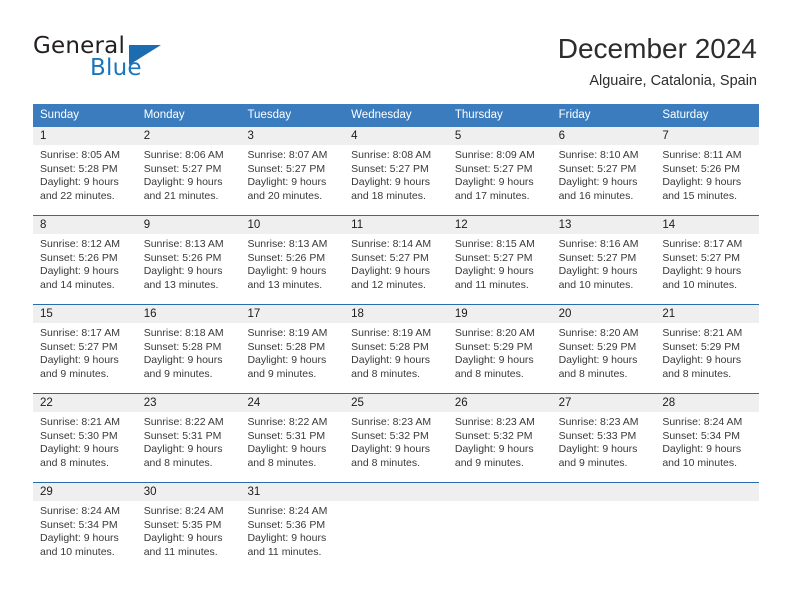  Describe the element at coordinates (598, 155) in the screenshot. I see `sunrise-text: Sunrise: 8:10 AM` at that location.